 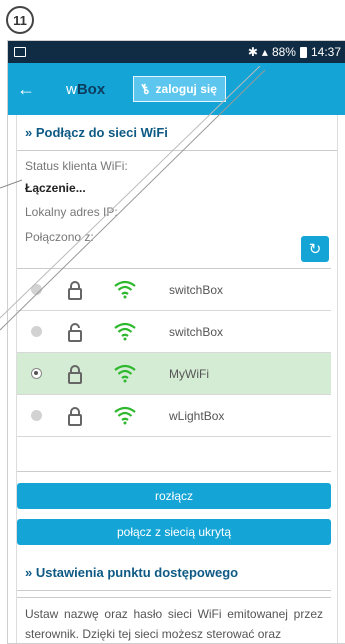 I want to click on app-title: wBox, so click(x=85, y=89).